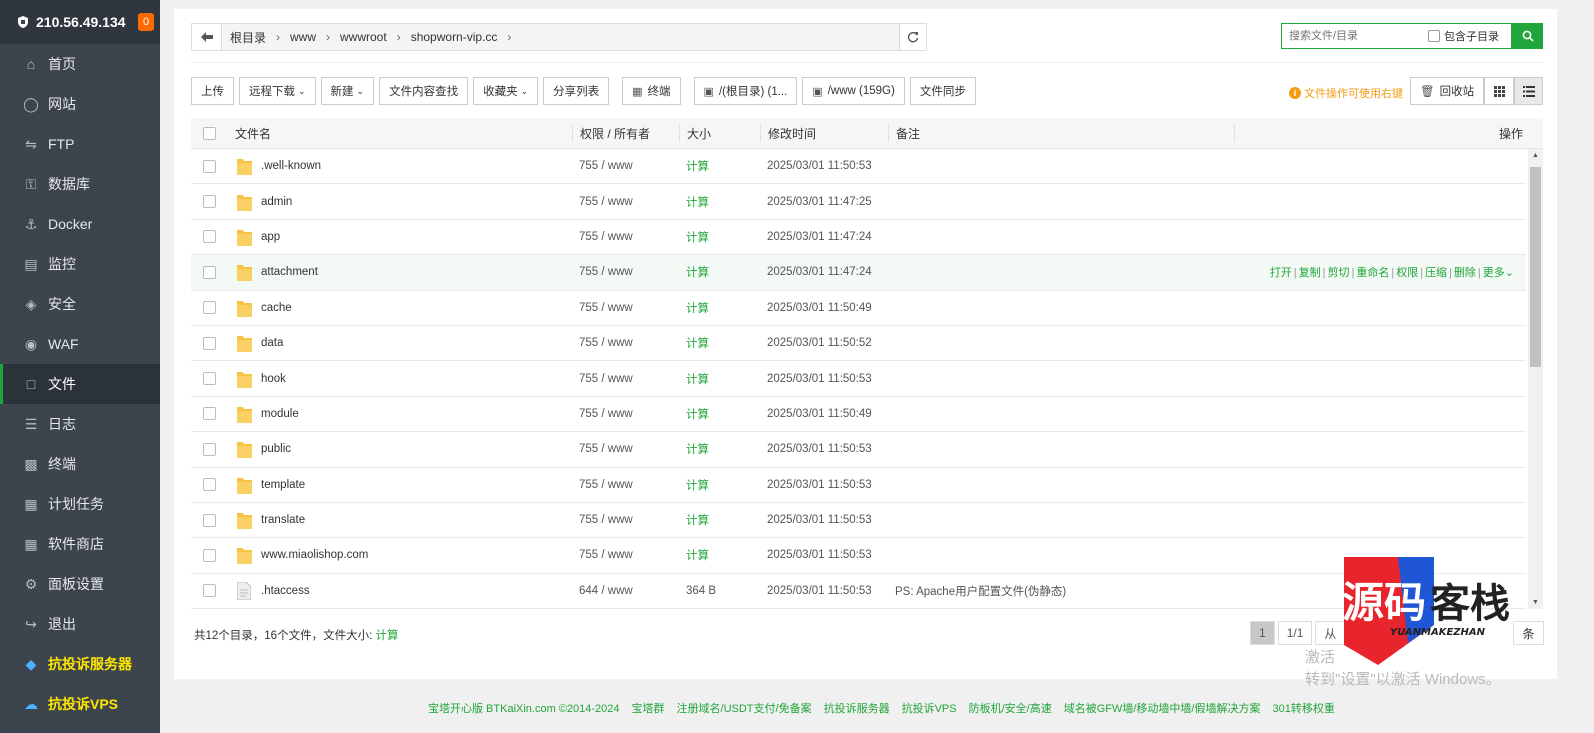 The height and width of the screenshot is (733, 1594). I want to click on op-link: 删除, so click(1465, 273).